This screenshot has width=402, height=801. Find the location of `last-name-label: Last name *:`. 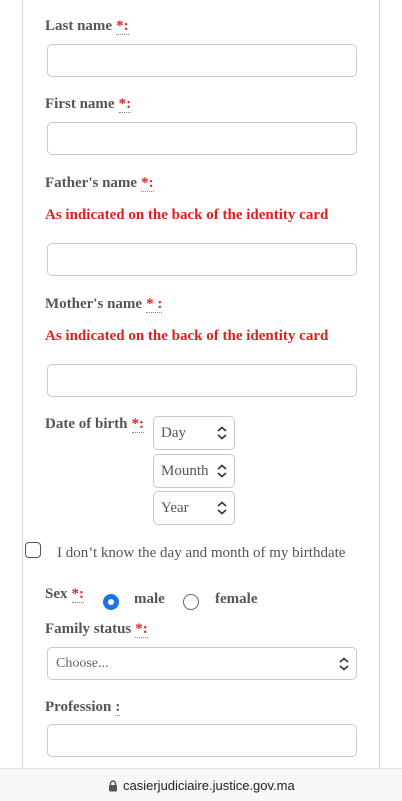

last-name-label: Last name *: is located at coordinates (87, 26).